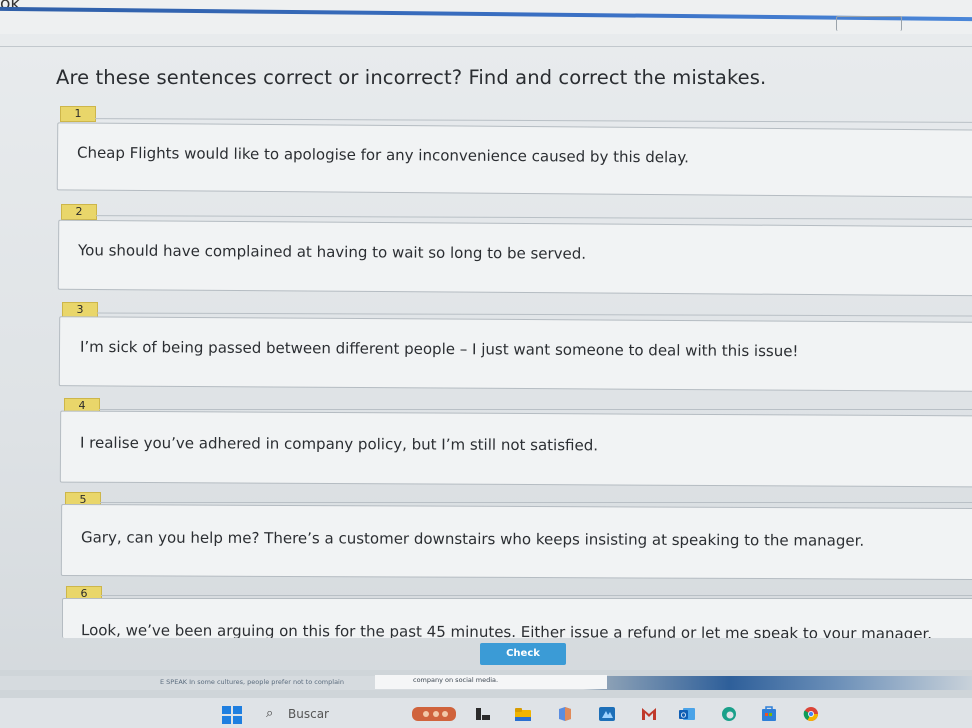  I want to click on accent-rule, so click(486, 14).